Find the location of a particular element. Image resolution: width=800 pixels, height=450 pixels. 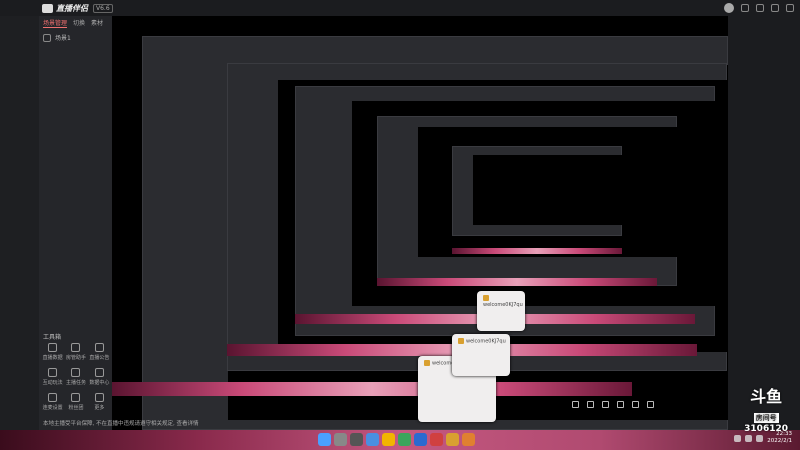

tool-announcement: 直播公告 is located at coordinates (99, 352).